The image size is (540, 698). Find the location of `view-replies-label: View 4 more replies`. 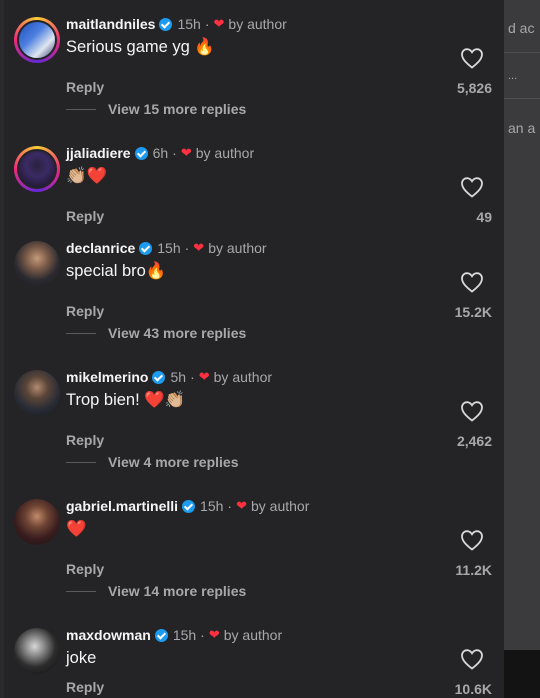

view-replies-label: View 4 more replies is located at coordinates (173, 462).